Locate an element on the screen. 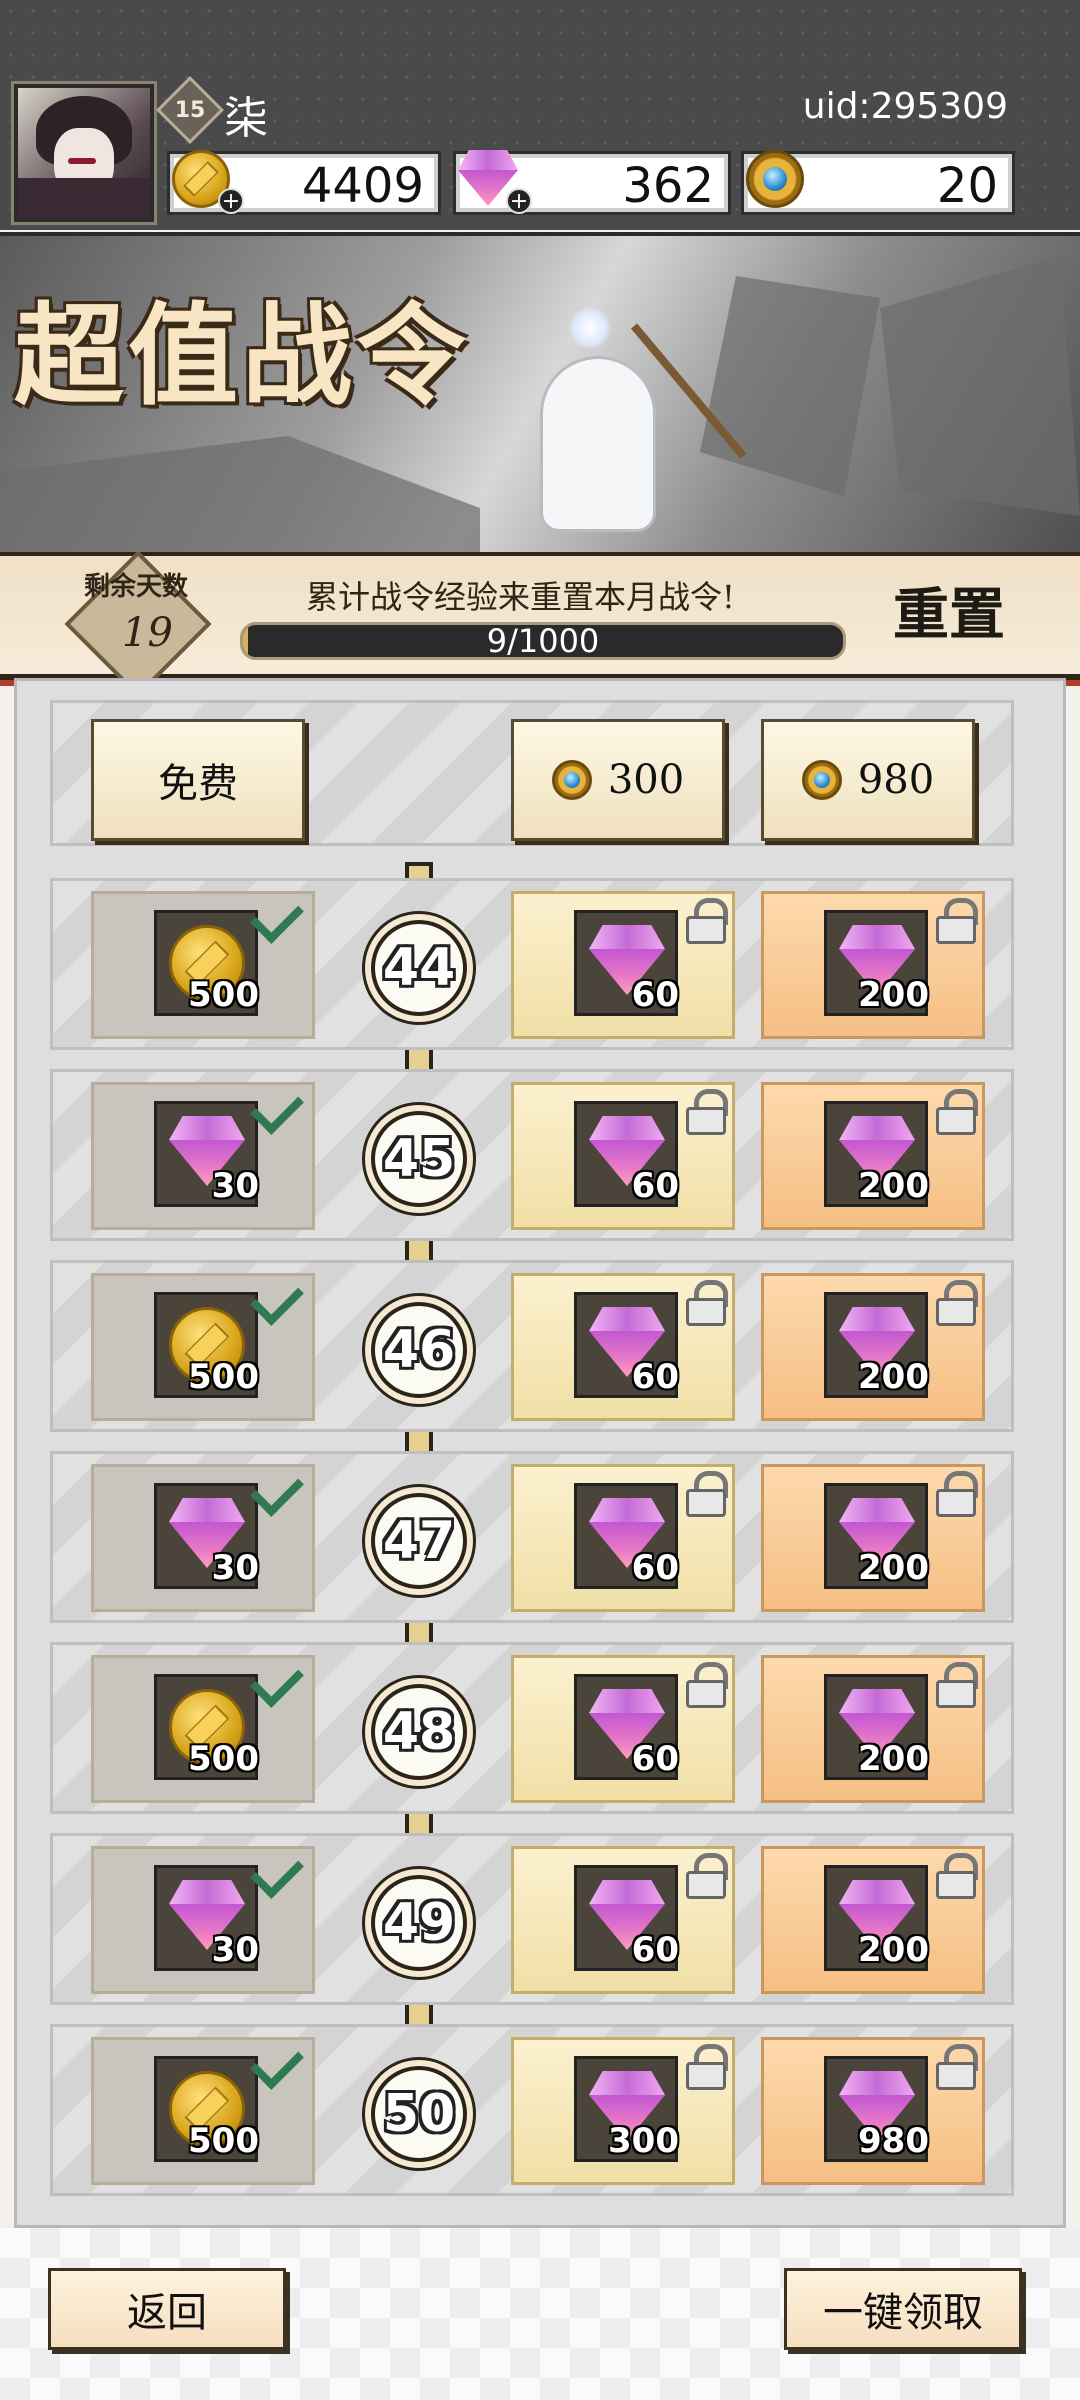 Image resolution: width=1080 pixels, height=2400 pixels. level-node: 50 is located at coordinates (419, 2114).